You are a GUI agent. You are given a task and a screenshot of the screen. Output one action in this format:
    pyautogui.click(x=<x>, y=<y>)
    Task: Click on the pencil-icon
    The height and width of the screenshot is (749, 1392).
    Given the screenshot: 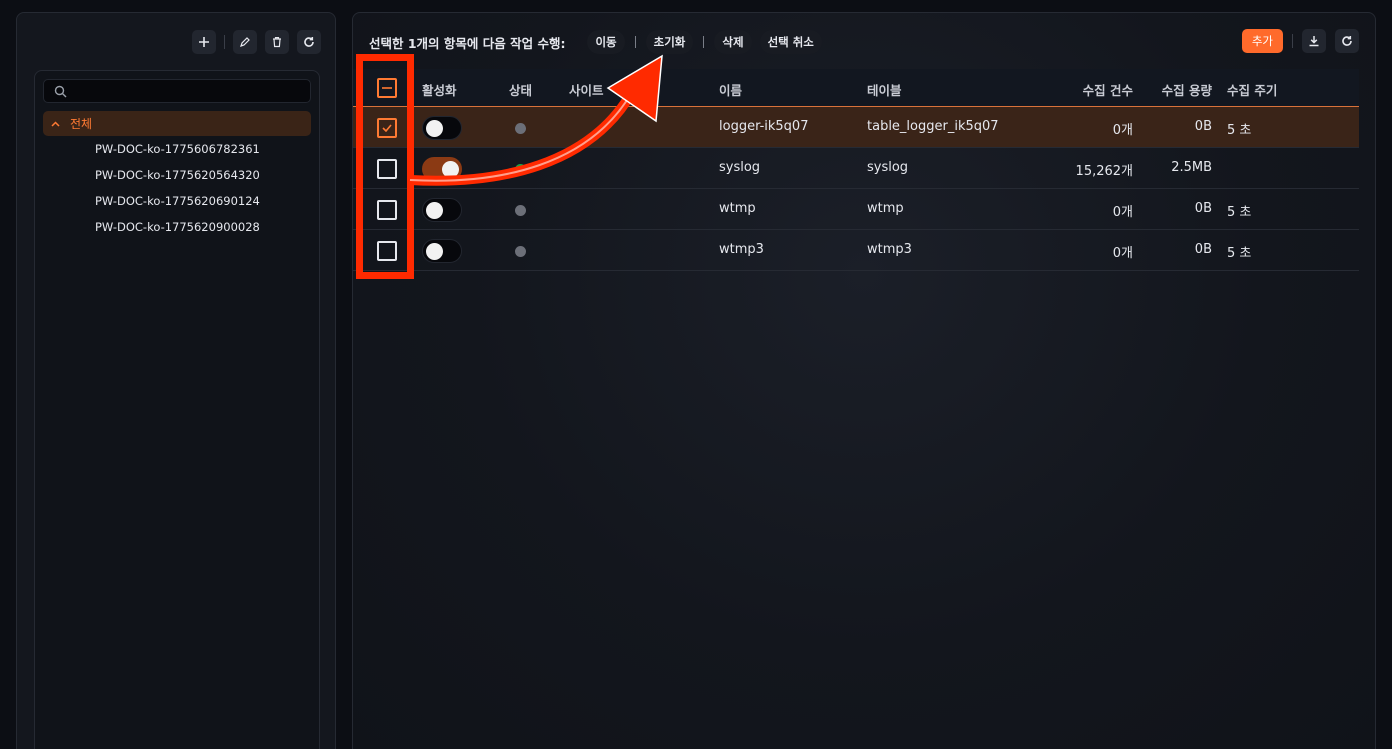 What is the action you would take?
    pyautogui.click(x=245, y=42)
    